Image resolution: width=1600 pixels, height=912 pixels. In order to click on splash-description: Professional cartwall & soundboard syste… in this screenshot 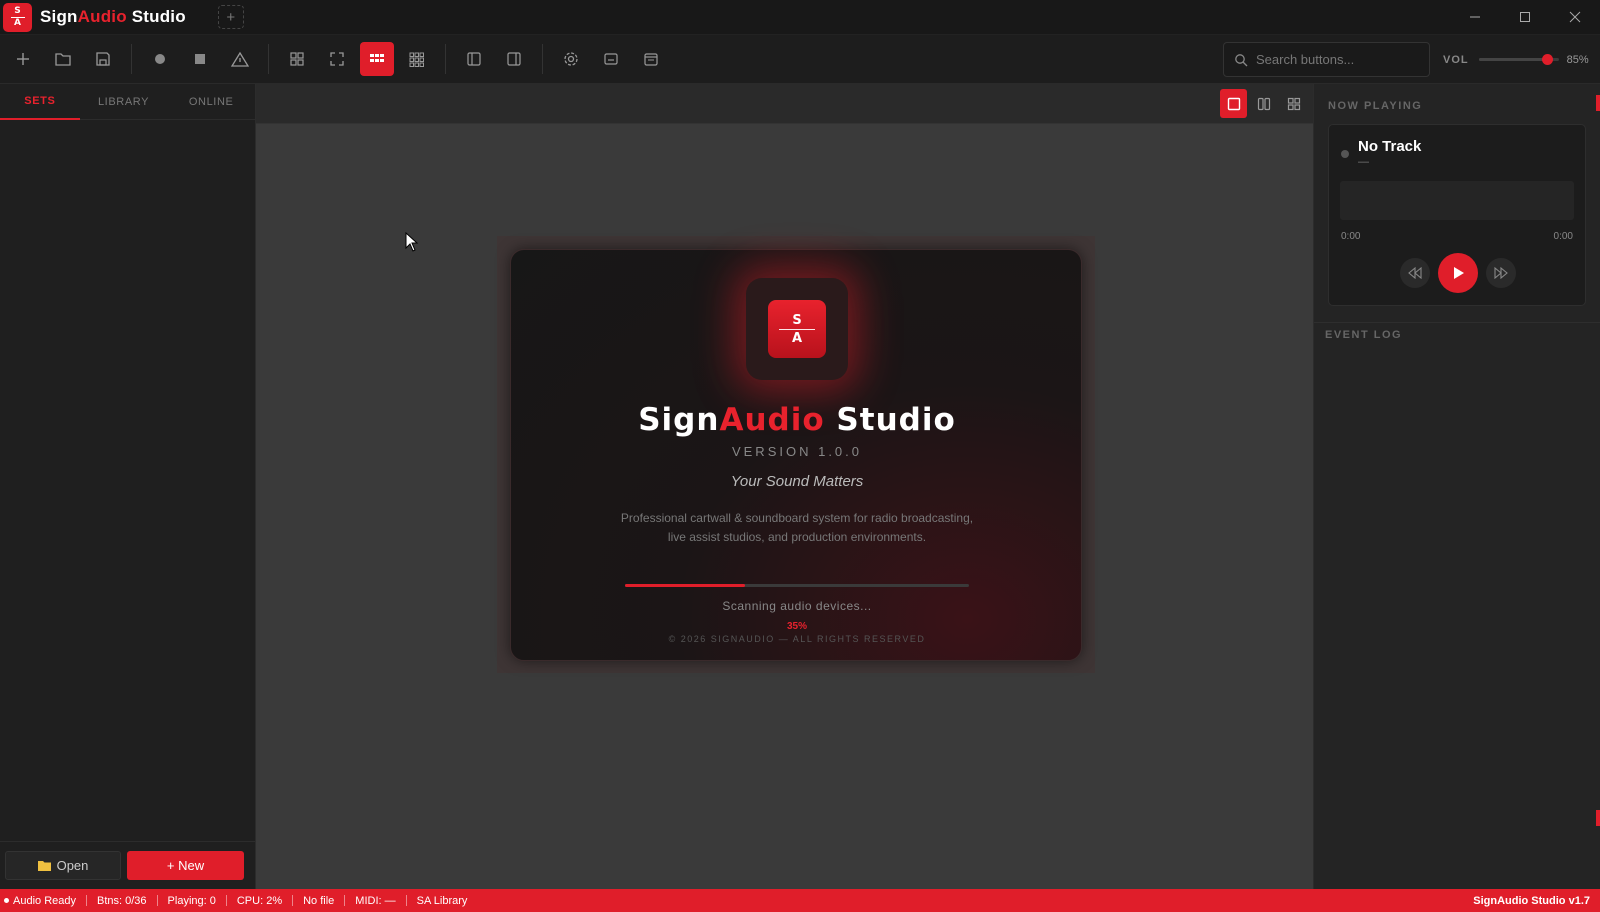, I will do `click(797, 528)`.